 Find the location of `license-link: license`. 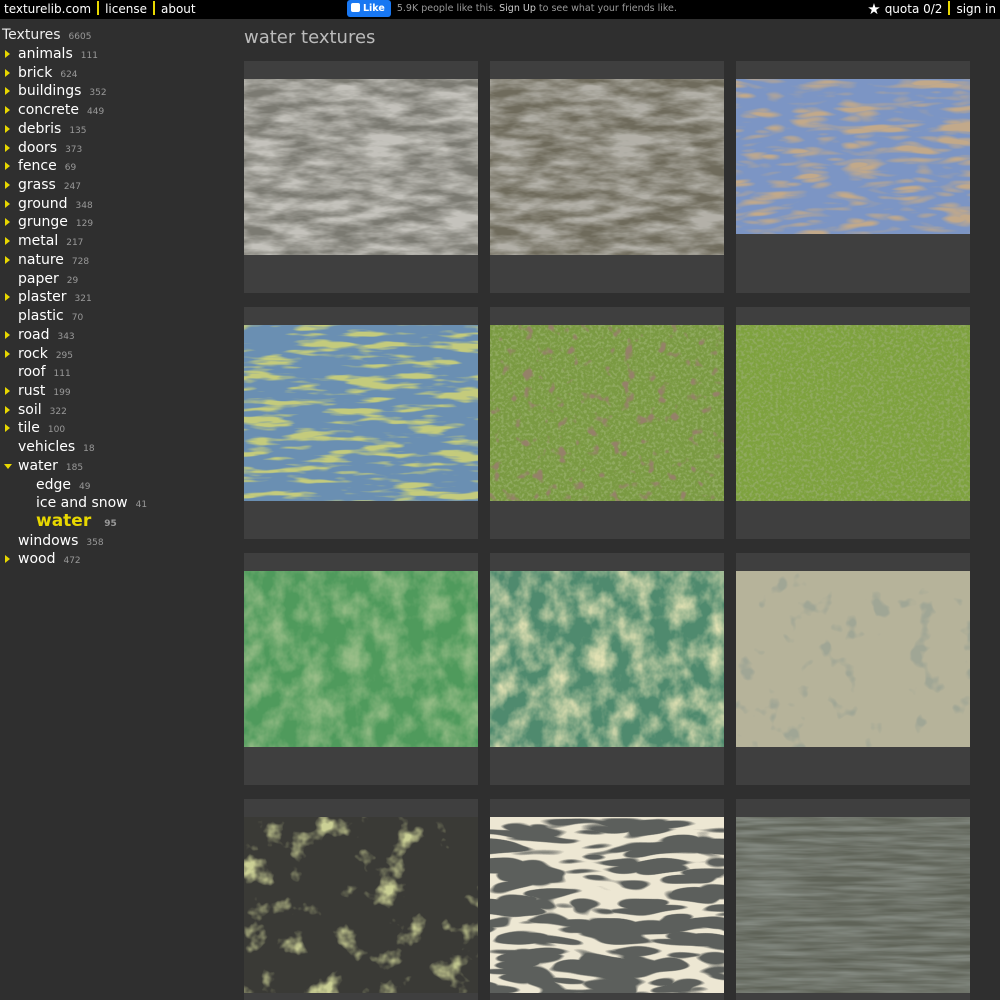

license-link: license is located at coordinates (126, 9).